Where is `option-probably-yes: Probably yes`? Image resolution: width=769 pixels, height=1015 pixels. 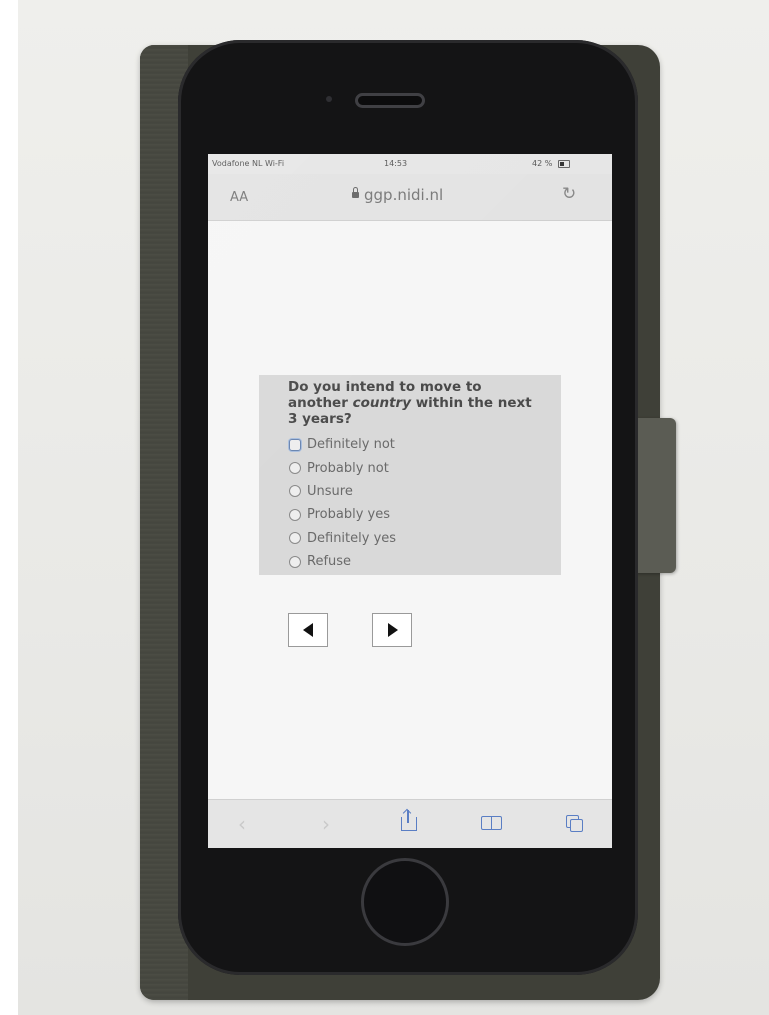 option-probably-yes: Probably yes is located at coordinates (342, 514).